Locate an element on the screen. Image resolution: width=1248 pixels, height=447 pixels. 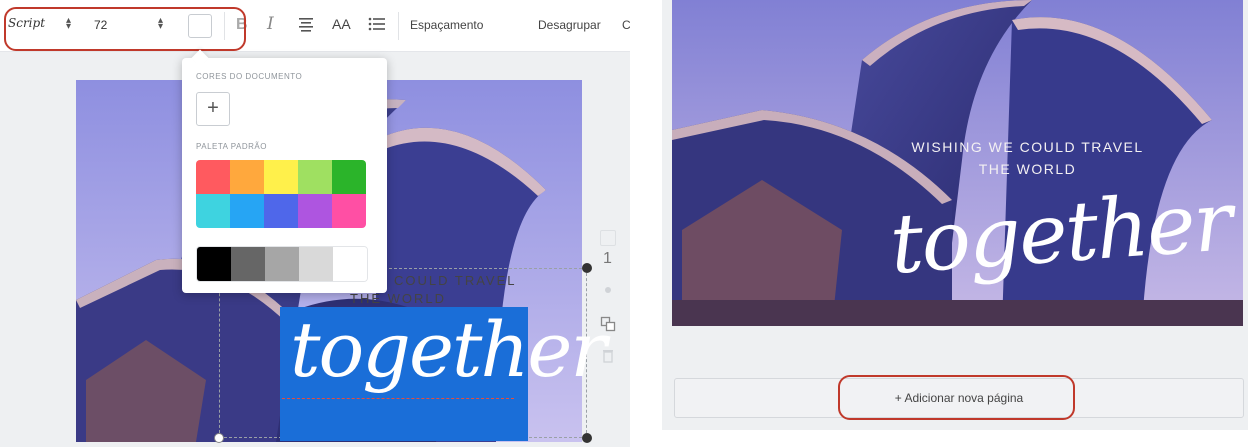
default-color-palette is located at coordinates (281, 194).